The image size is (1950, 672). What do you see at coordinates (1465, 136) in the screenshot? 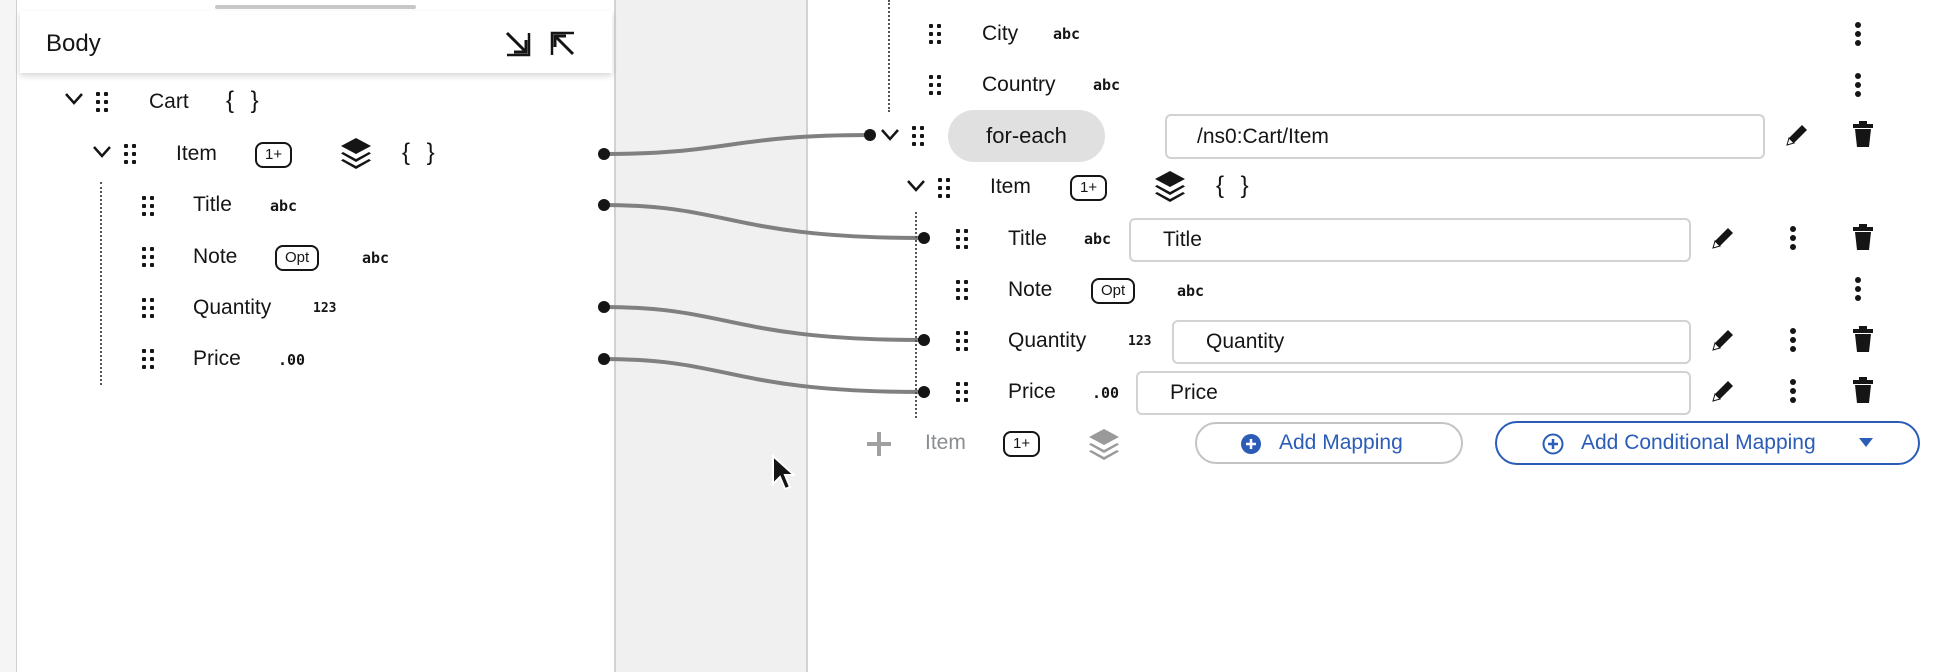
I see `for-each-expression-field: /ns0:Cart/Item` at bounding box center [1465, 136].